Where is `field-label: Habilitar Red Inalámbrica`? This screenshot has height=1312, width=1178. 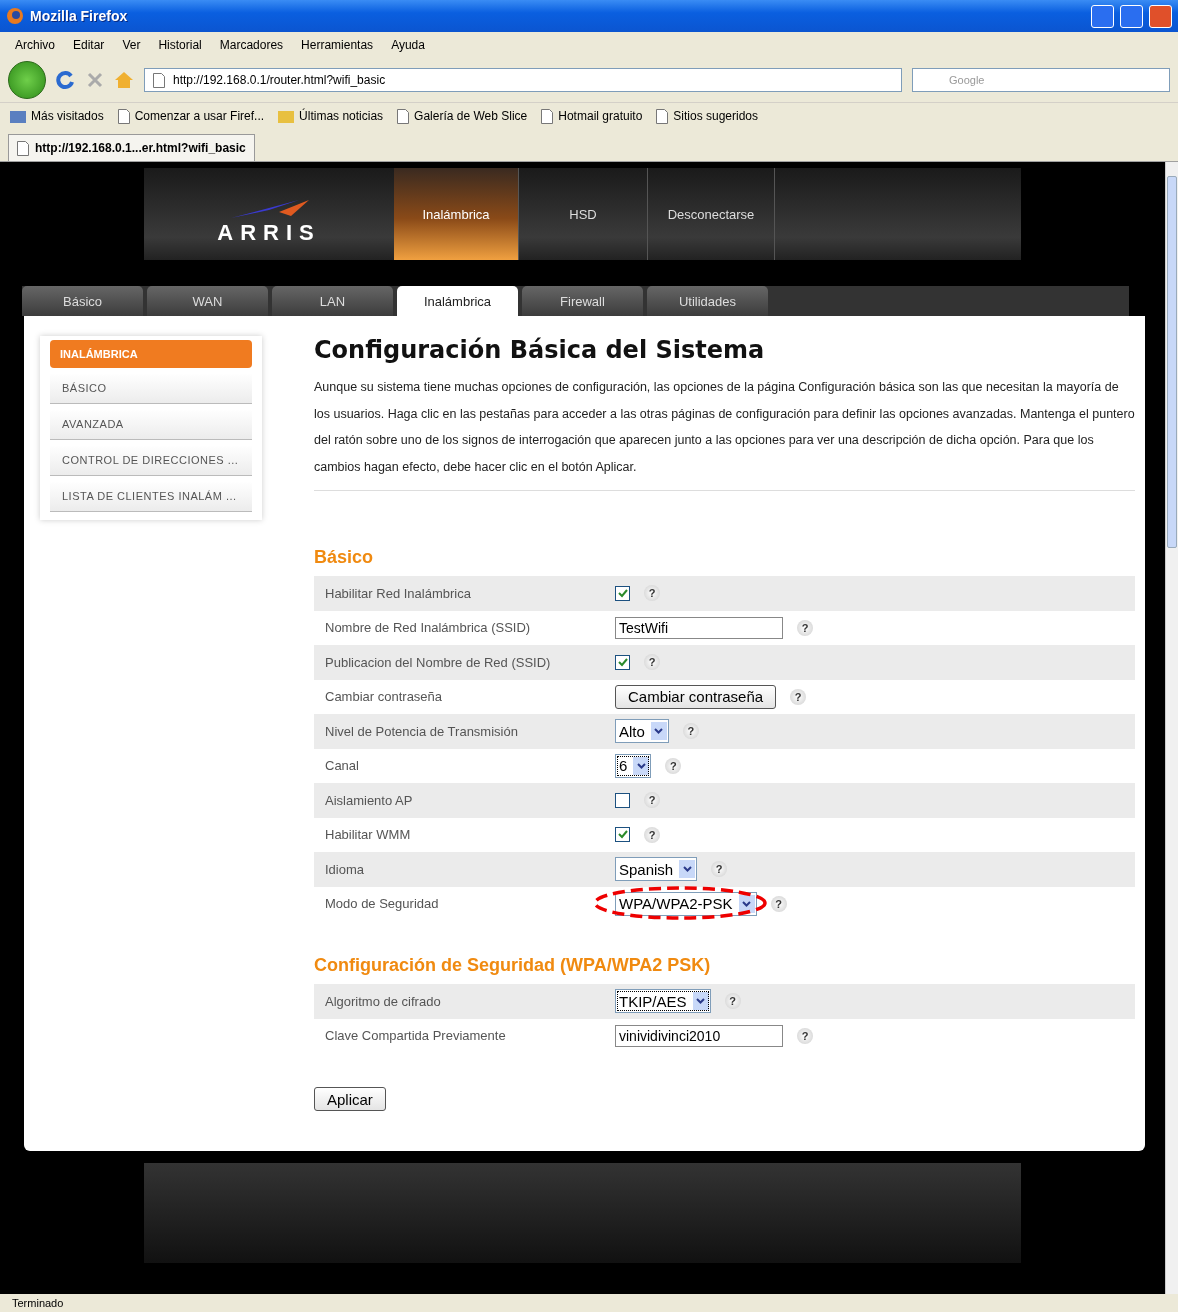
field-label: Habilitar Red Inalámbrica is located at coordinates (398, 593).